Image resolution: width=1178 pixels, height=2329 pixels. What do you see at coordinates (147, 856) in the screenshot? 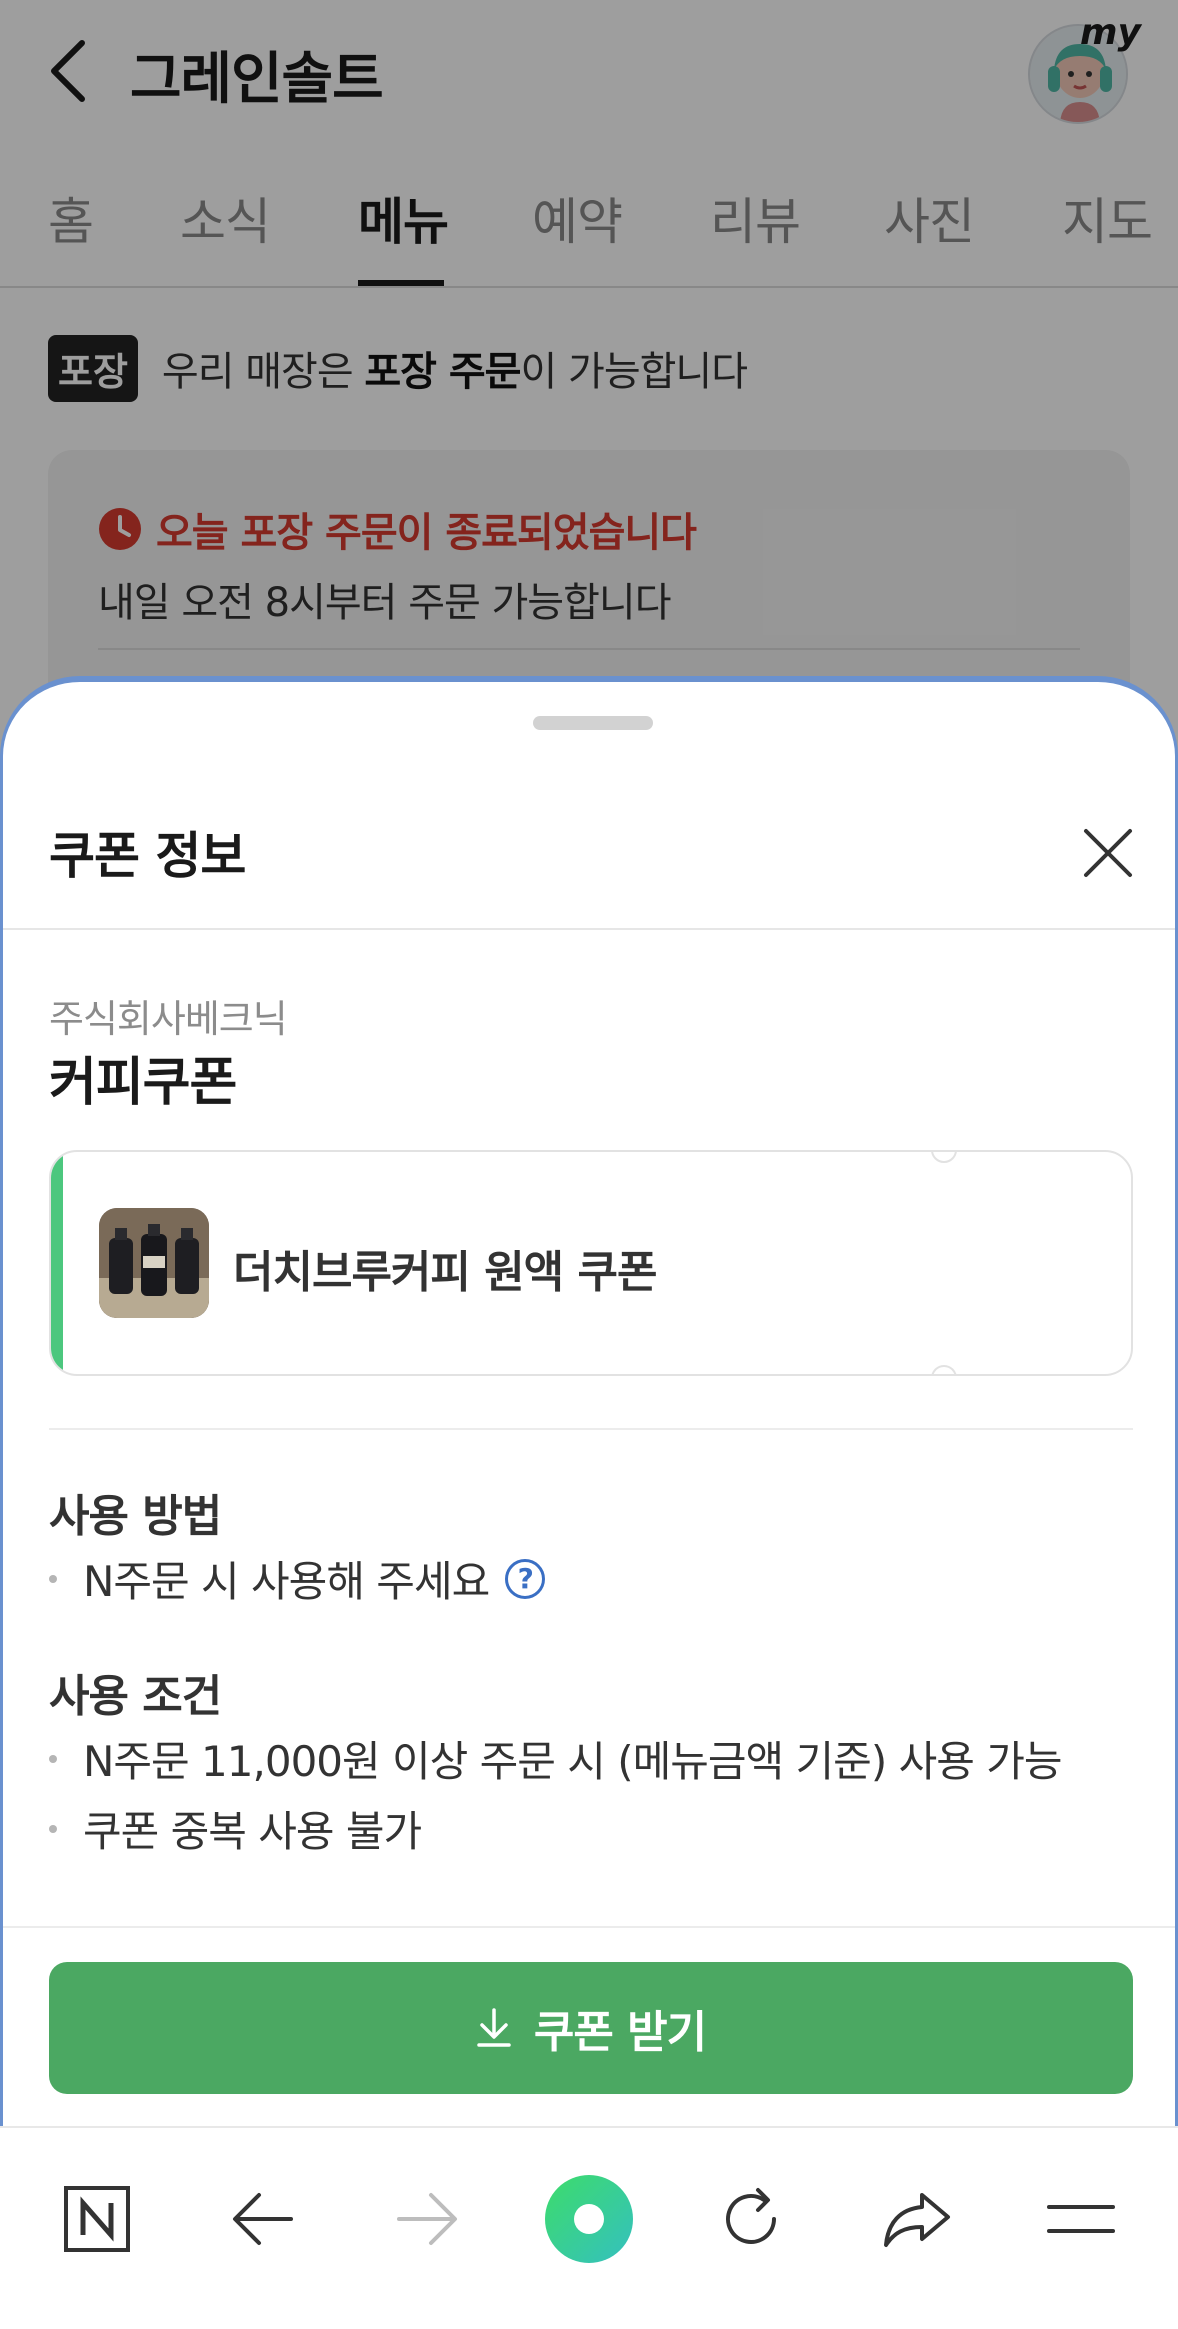
I see `sheet-title: 쿠폰 정보` at bounding box center [147, 856].